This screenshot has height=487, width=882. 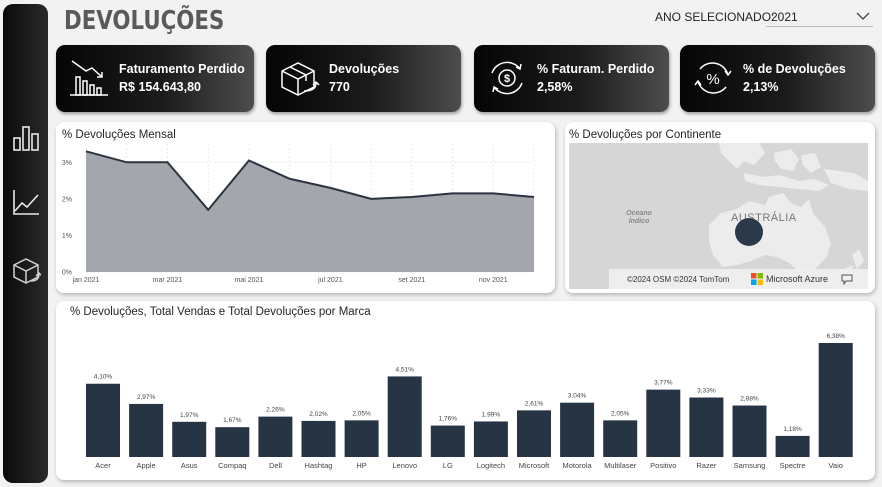 What do you see at coordinates (835, 465) in the screenshot?
I see `bar-category-label: Vaio` at bounding box center [835, 465].